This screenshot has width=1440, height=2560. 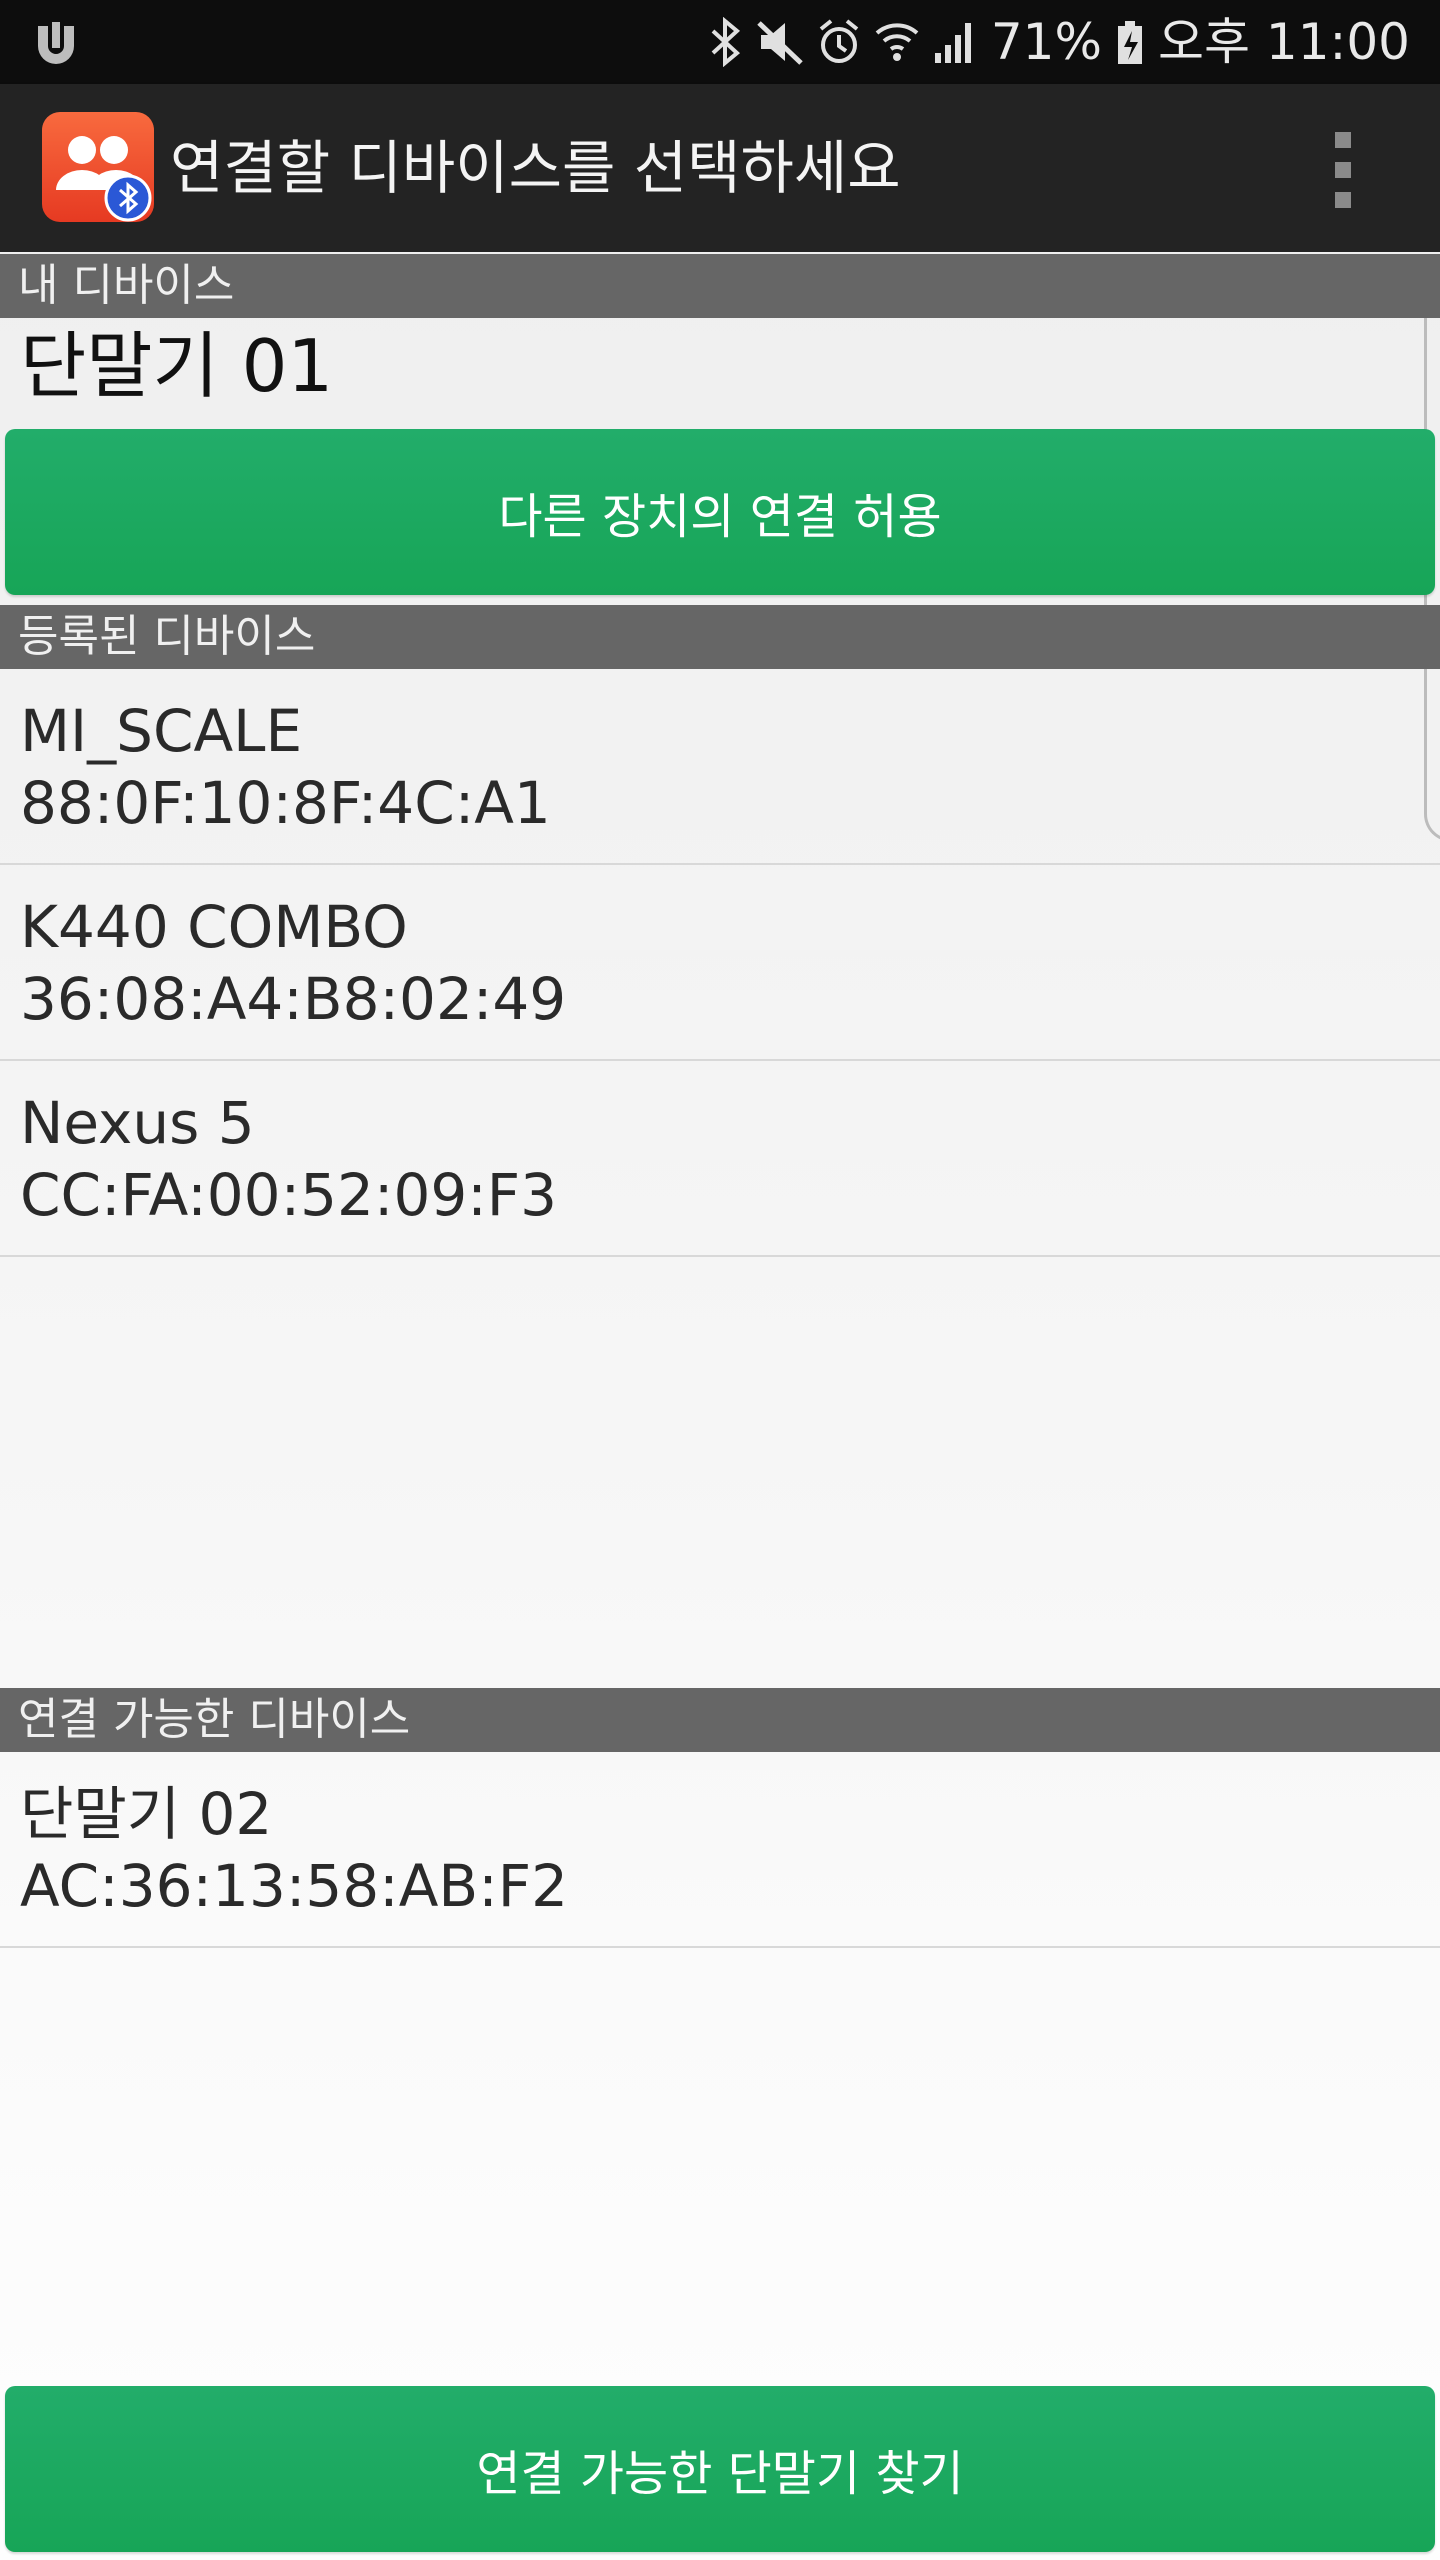 What do you see at coordinates (535, 168) in the screenshot?
I see `page-title: 연결할 디바이스를 선택하세요` at bounding box center [535, 168].